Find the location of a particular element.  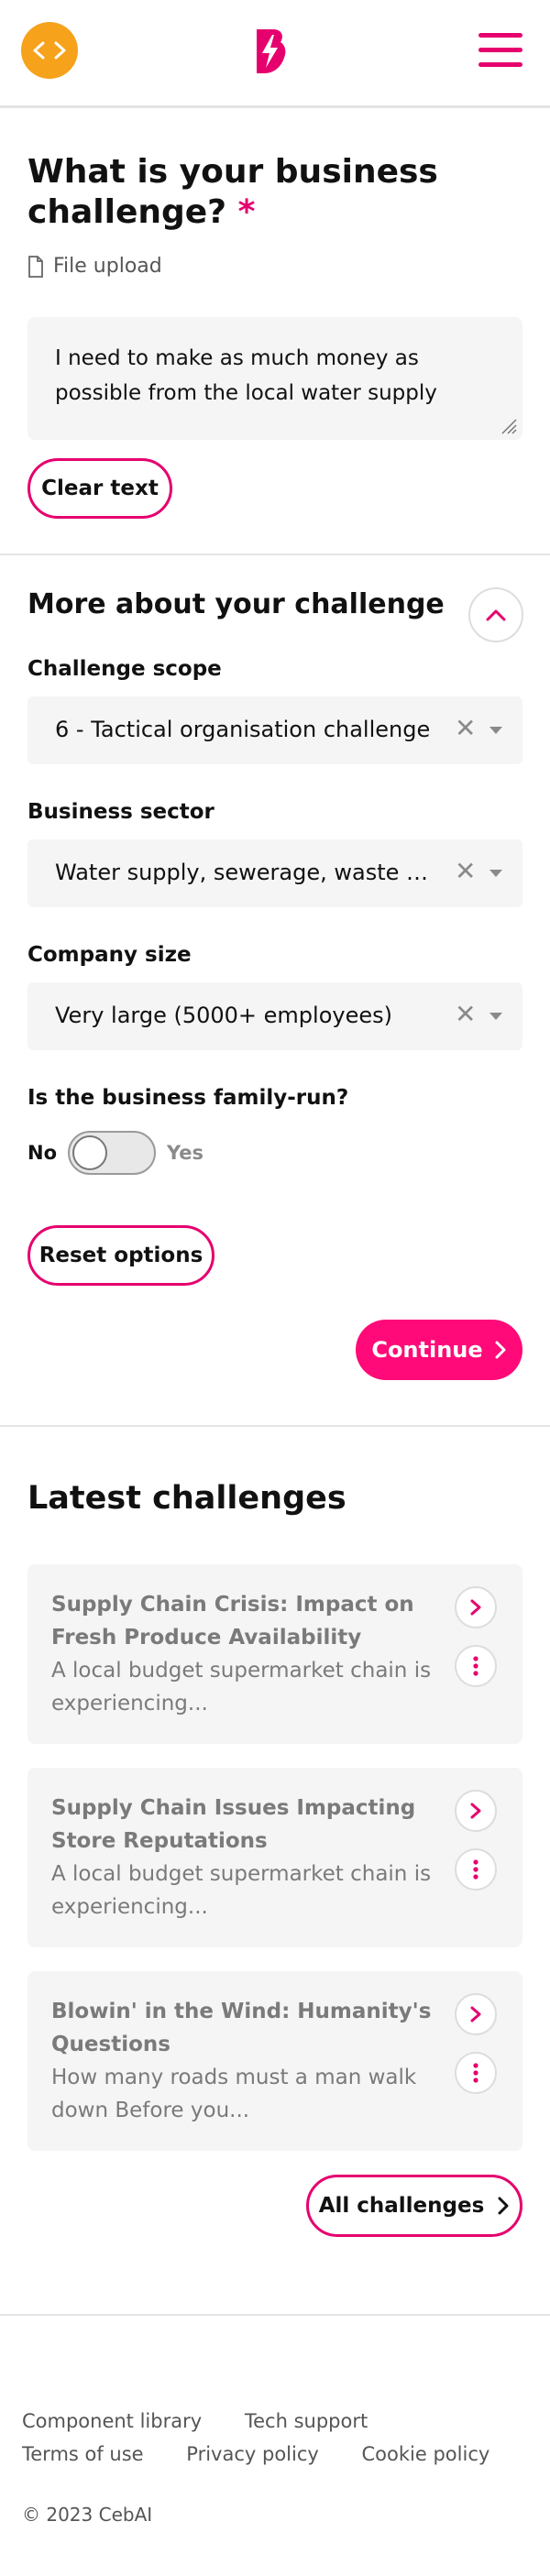

footer-link-terms: Terms of use is located at coordinates (83, 2454).